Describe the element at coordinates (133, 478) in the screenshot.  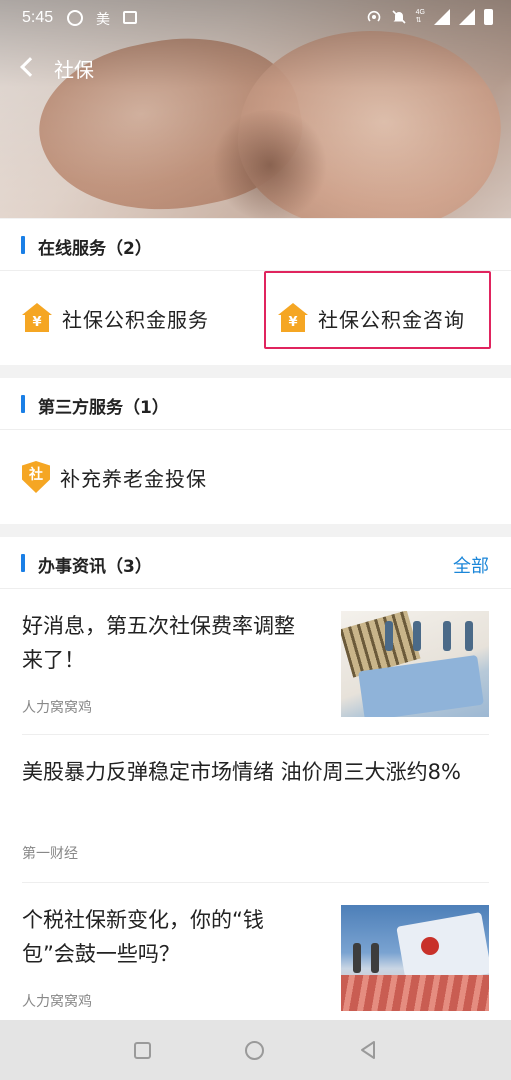
I see `service-label: 补充养老金投保` at that location.